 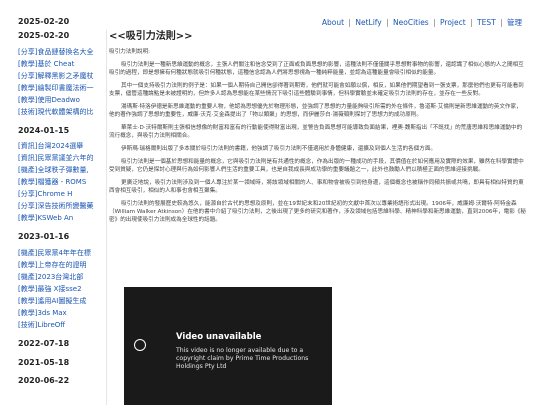 I want to click on video-unavailable-title: Video unavailable, so click(x=219, y=337).